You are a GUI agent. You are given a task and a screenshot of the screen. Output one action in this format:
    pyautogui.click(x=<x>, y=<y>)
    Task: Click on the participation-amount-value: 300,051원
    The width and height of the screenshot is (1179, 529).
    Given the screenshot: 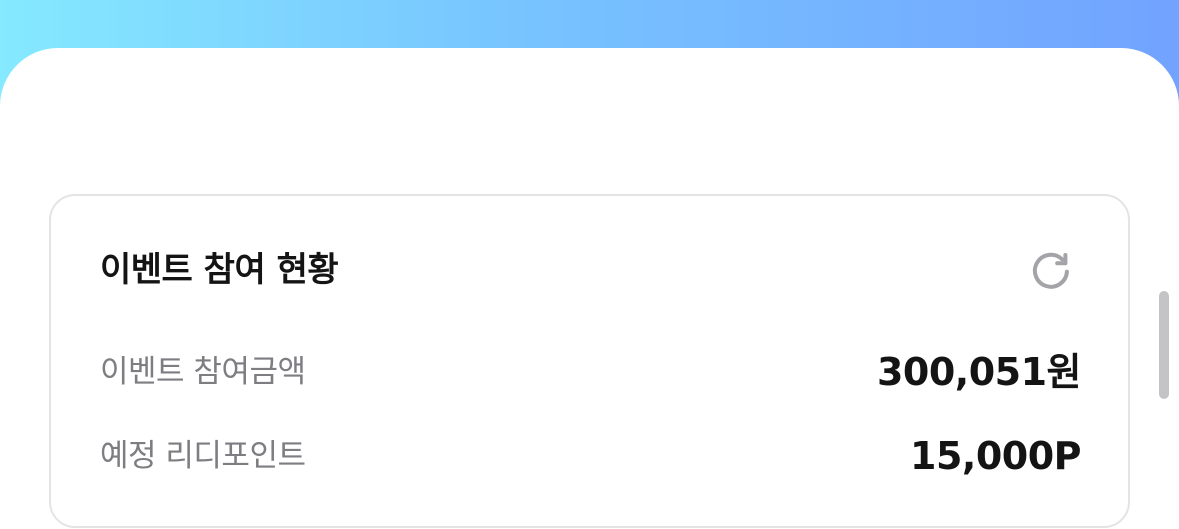 What is the action you would take?
    pyautogui.click(x=979, y=372)
    